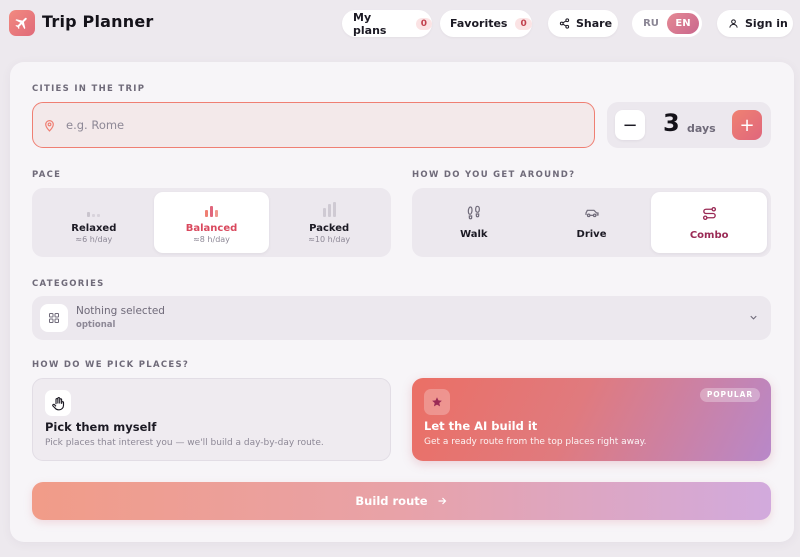 This screenshot has height=557, width=800. I want to click on transport-selector: Walk Drive Combo, so click(591, 222).